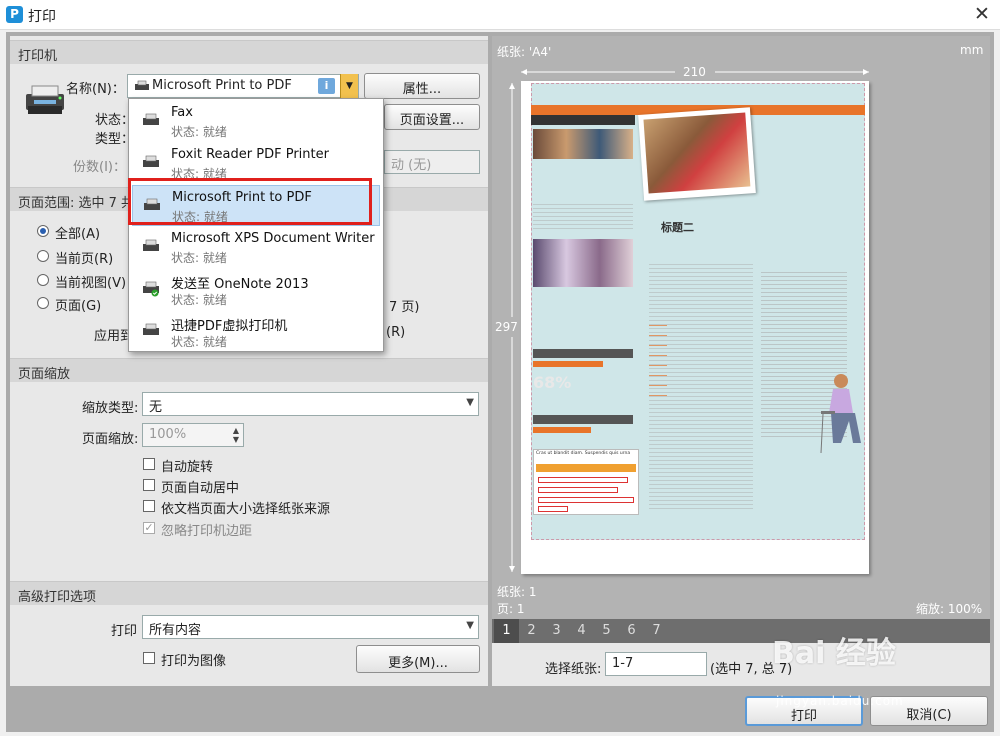 This screenshot has height=736, width=1000. I want to click on ignore-margins-label: 忽略打印机边距, so click(207, 531).